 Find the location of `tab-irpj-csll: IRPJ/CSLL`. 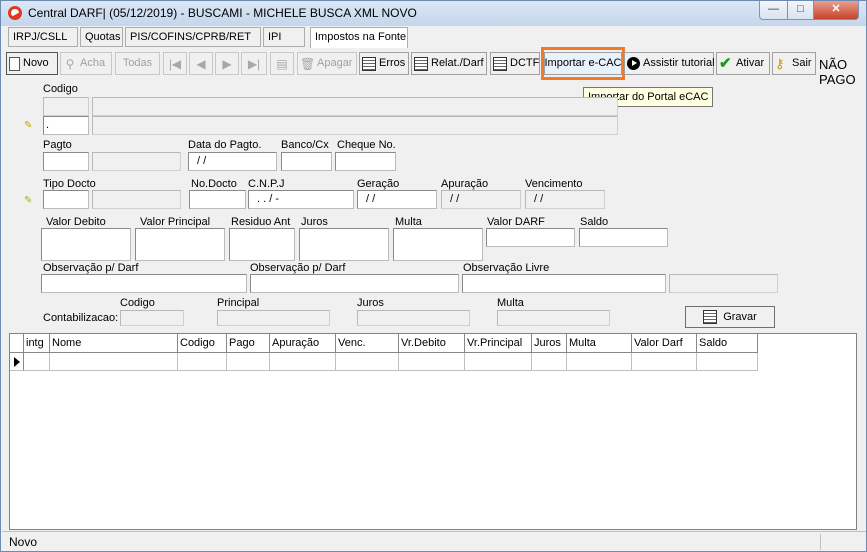

tab-irpj-csll: IRPJ/CSLL is located at coordinates (43, 37).